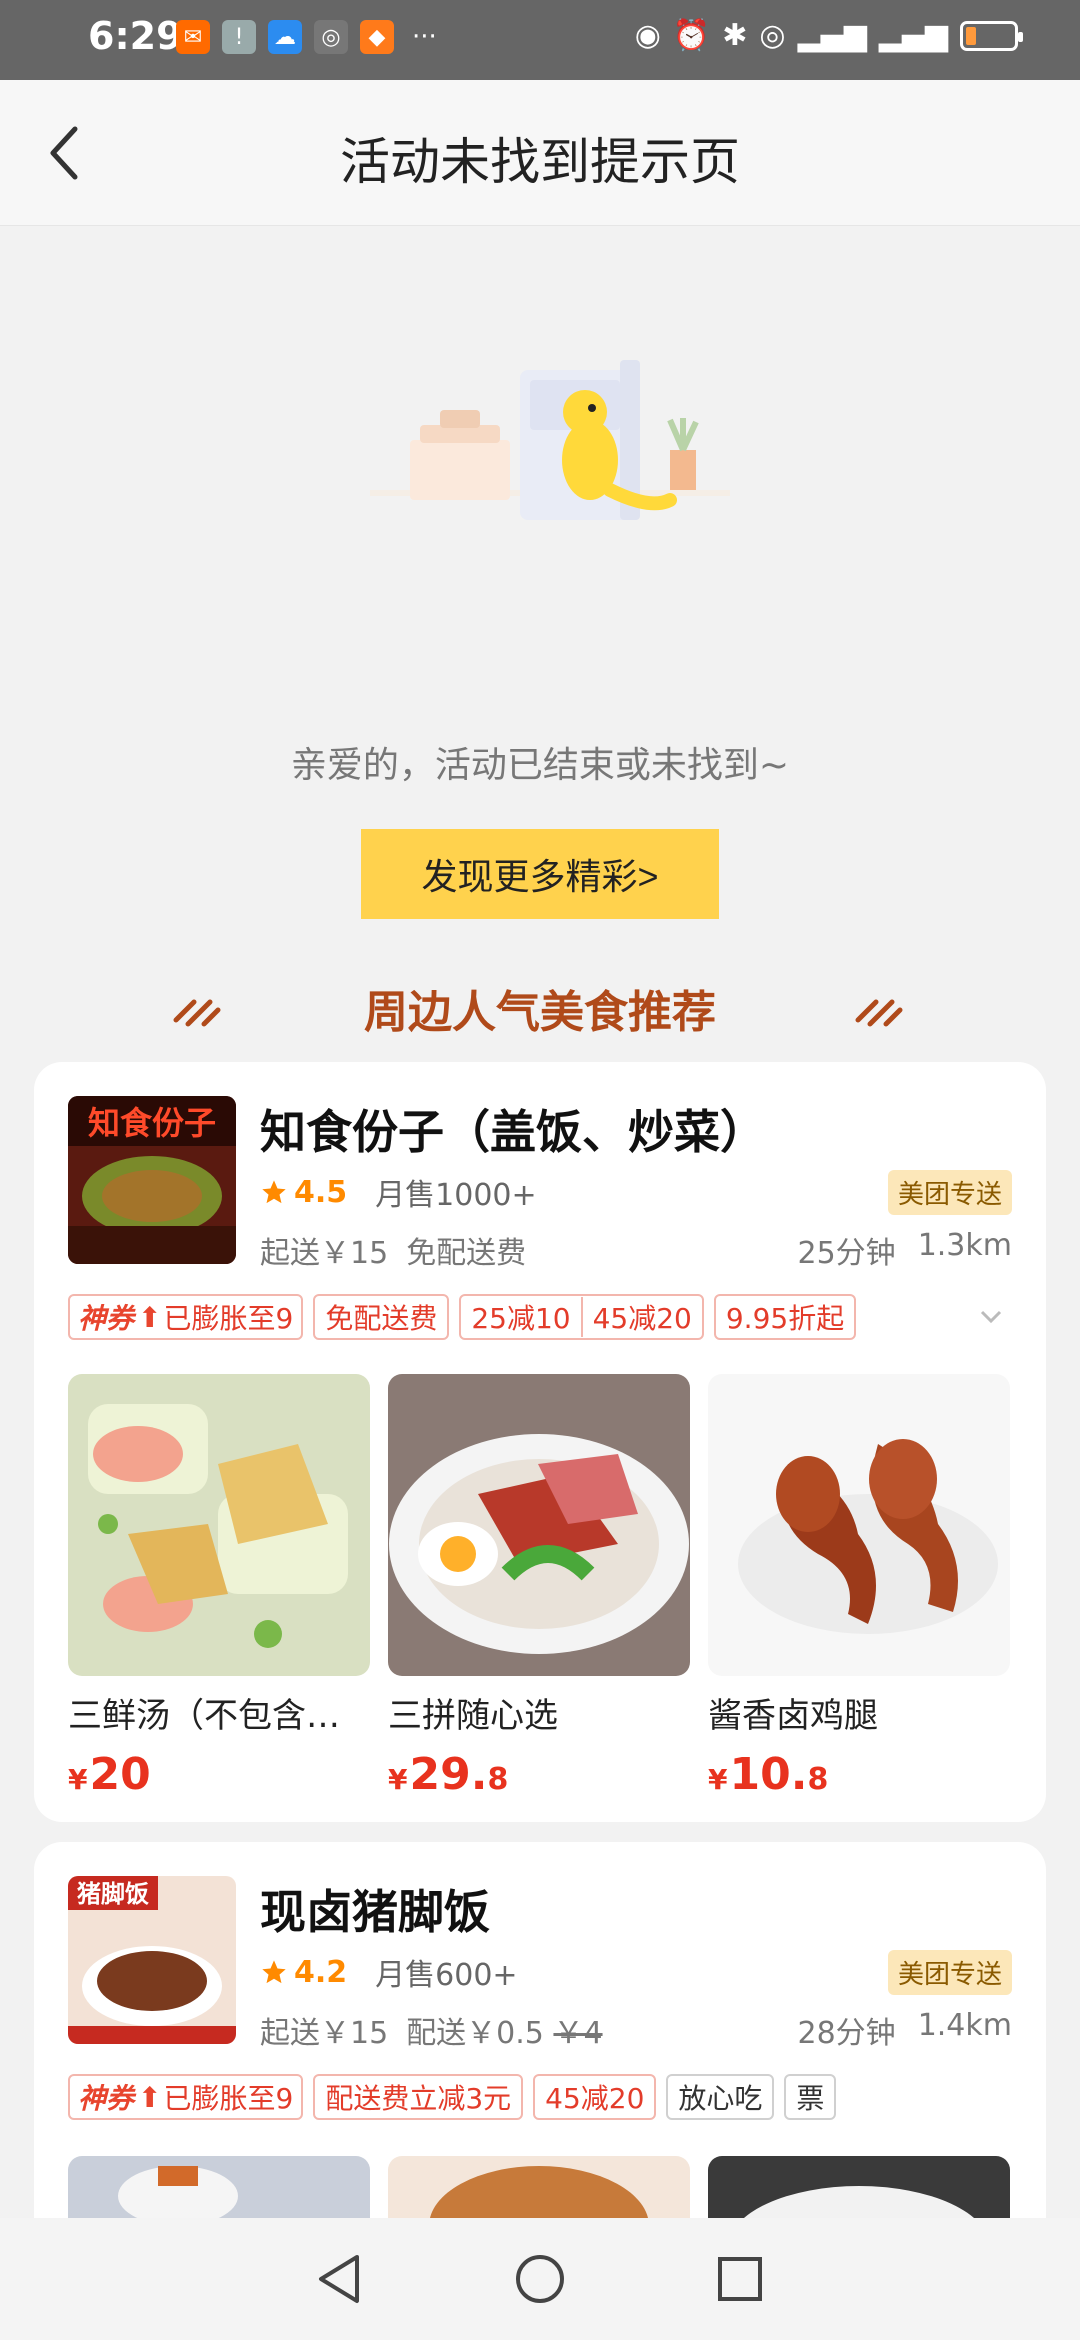 This screenshot has width=1080, height=2340. I want to click on distance: 1.3km, so click(964, 1245).